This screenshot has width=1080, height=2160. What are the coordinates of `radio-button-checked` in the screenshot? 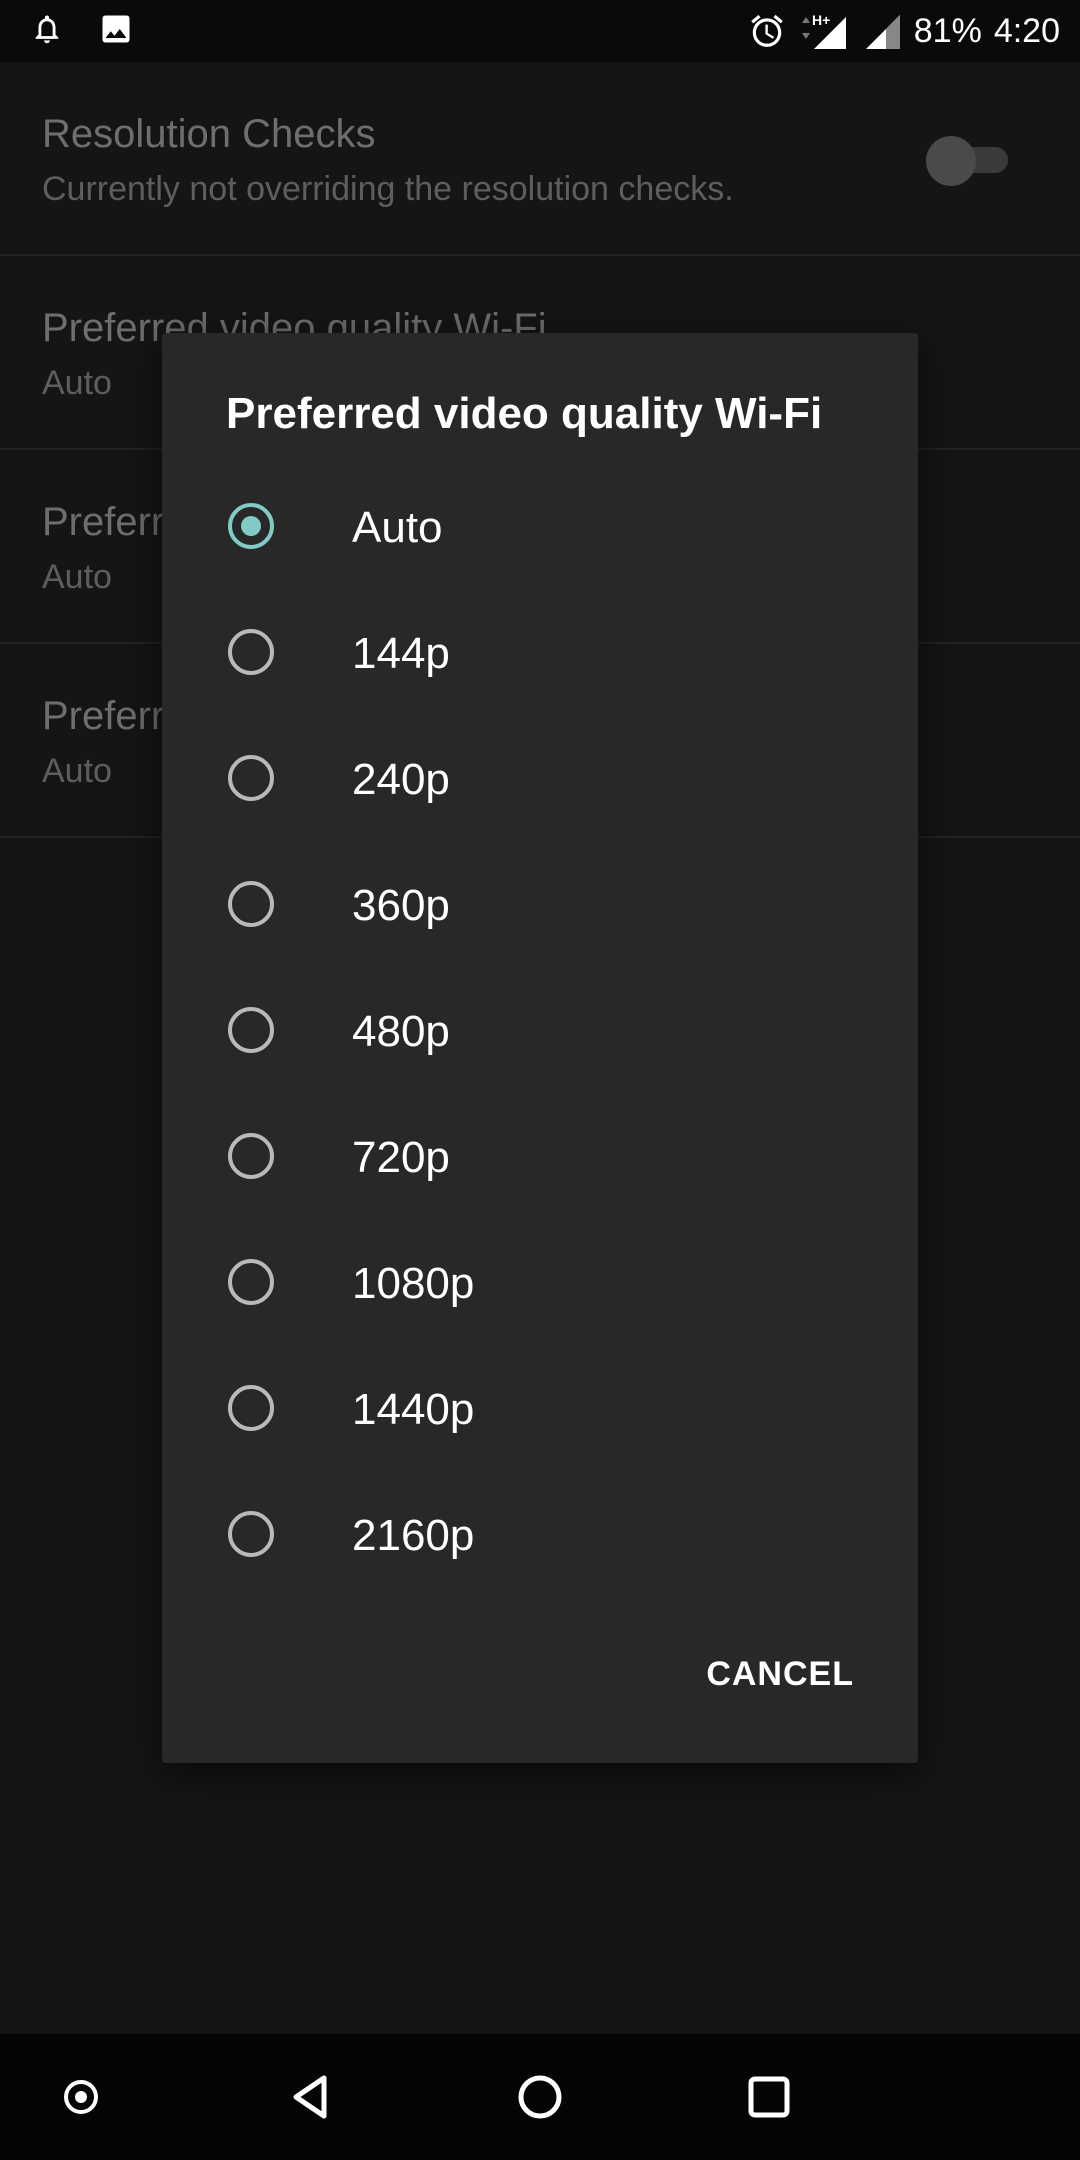 It's located at (251, 526).